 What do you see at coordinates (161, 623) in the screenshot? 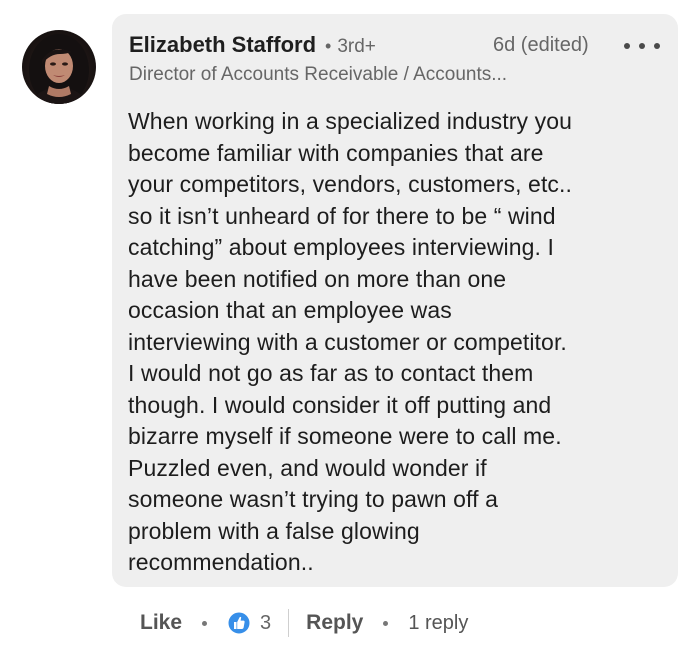
I see `like-button: Like` at bounding box center [161, 623].